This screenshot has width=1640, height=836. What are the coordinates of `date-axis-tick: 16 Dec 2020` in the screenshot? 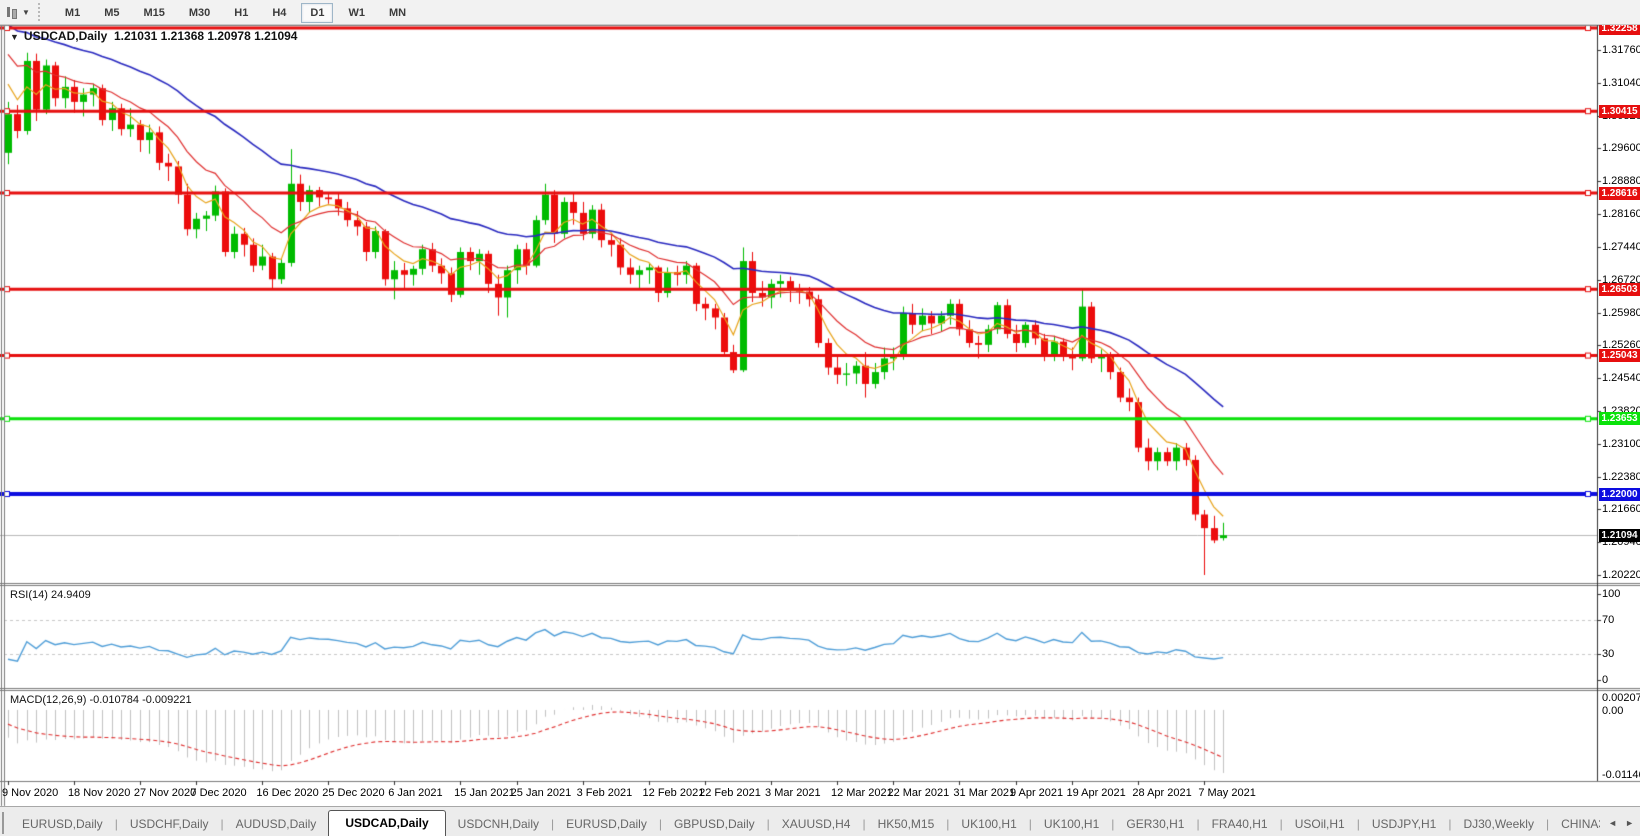 It's located at (287, 793).